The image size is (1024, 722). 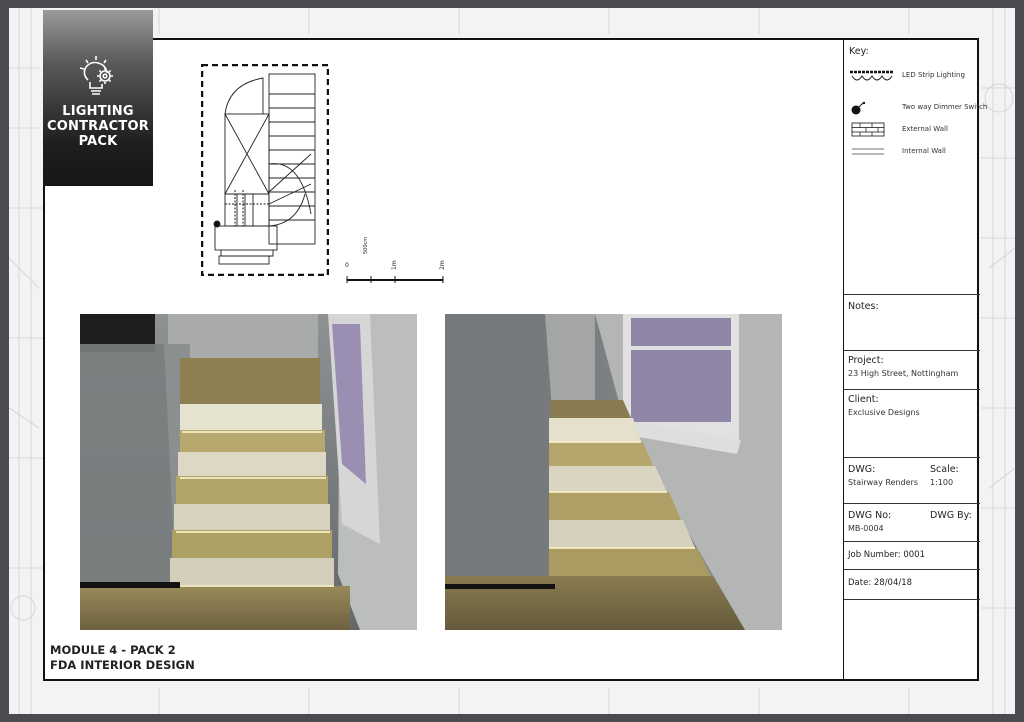 I want to click on lightbulb-gear-icon, so click(x=96, y=75).